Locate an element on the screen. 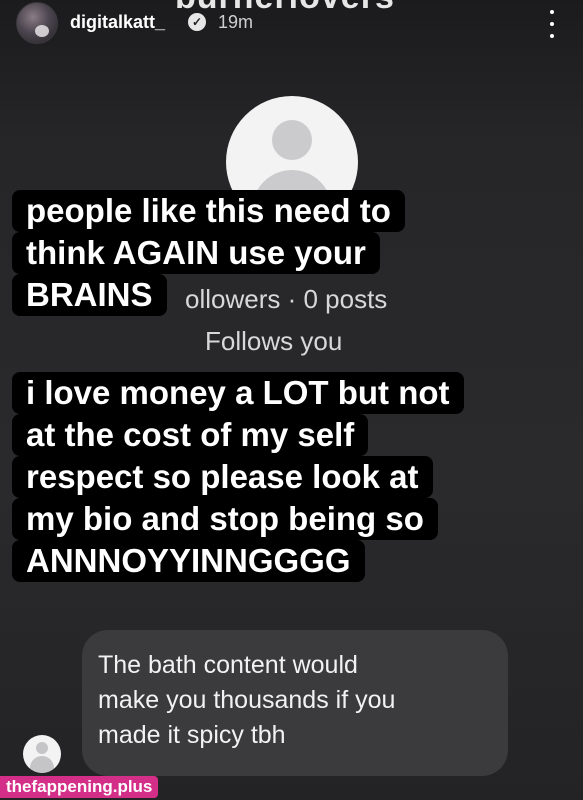  watermark: thefappening.plus is located at coordinates (79, 787).